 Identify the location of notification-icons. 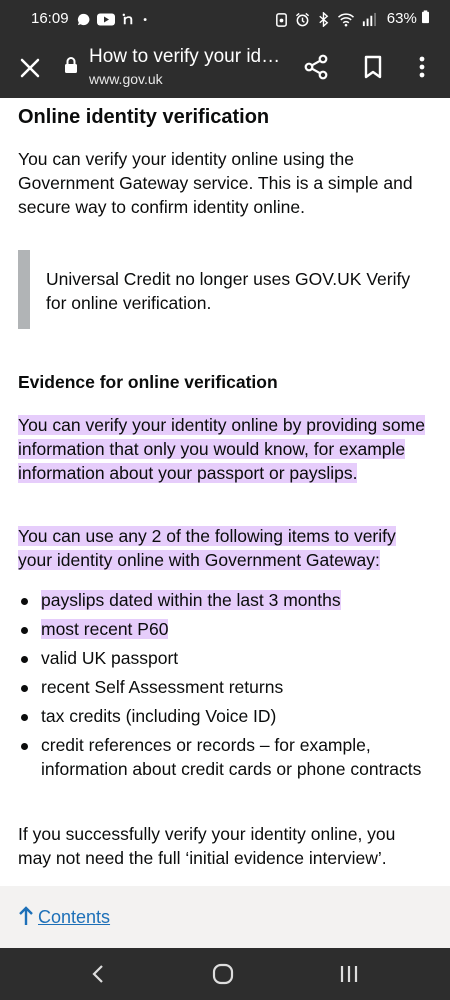
(114, 19).